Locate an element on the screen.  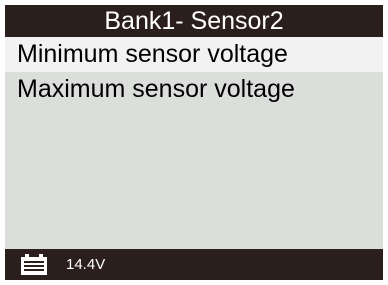
status-bar: 14.4V is located at coordinates (194, 264).